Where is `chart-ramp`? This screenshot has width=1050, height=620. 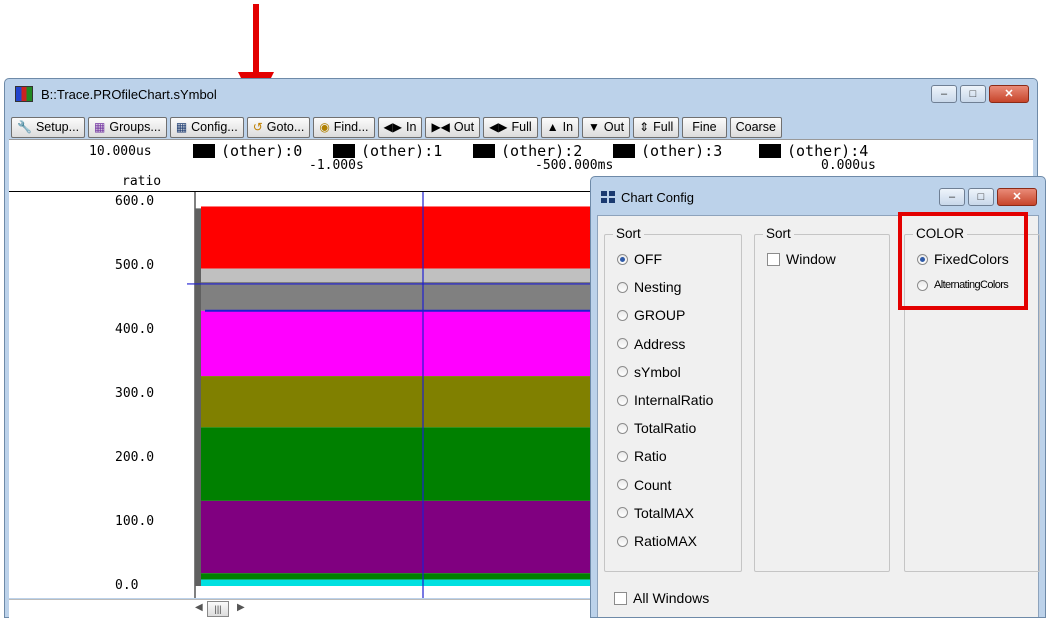 chart-ramp is located at coordinates (198, 397).